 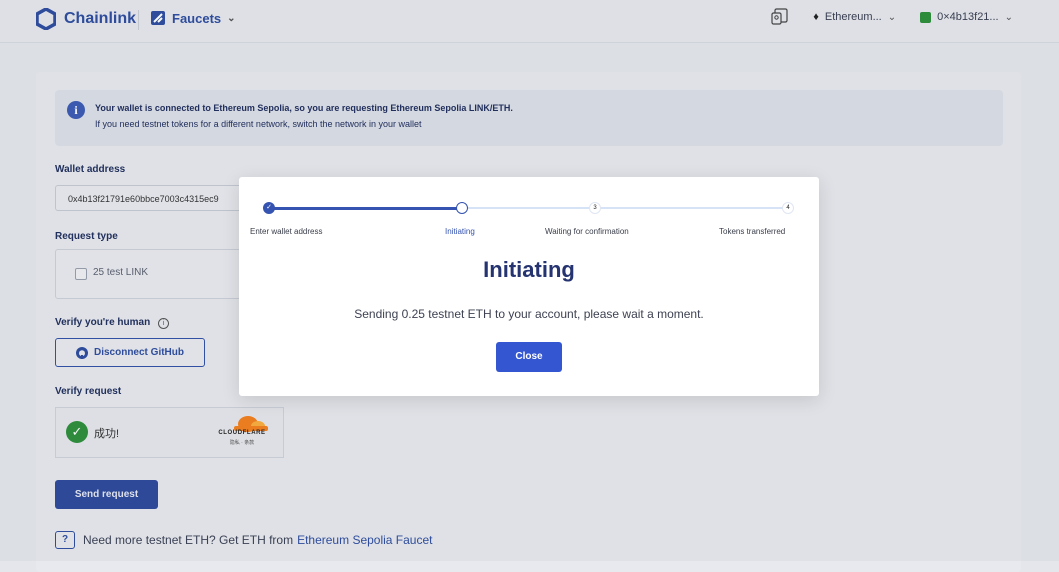 I want to click on step-3-label: Waiting for confirmation, so click(x=587, y=231).